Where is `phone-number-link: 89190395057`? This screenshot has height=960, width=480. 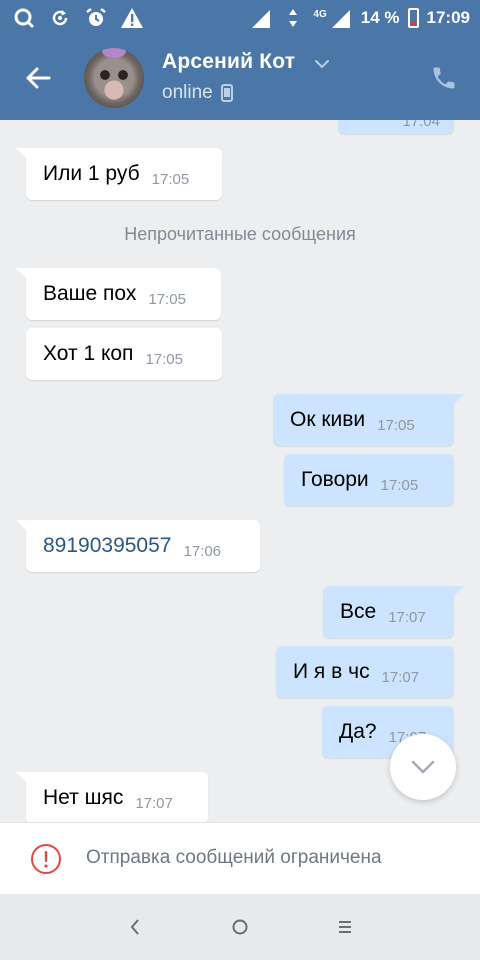 phone-number-link: 89190395057 is located at coordinates (107, 546).